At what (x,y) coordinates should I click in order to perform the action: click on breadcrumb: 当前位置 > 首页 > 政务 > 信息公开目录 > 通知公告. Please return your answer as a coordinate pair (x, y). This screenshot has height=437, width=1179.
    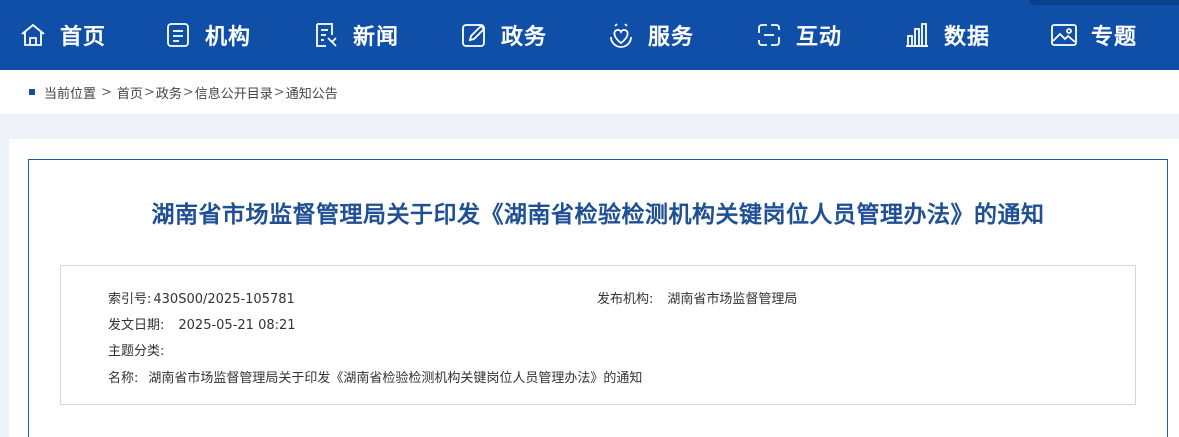
    Looking at the image, I should click on (589, 92).